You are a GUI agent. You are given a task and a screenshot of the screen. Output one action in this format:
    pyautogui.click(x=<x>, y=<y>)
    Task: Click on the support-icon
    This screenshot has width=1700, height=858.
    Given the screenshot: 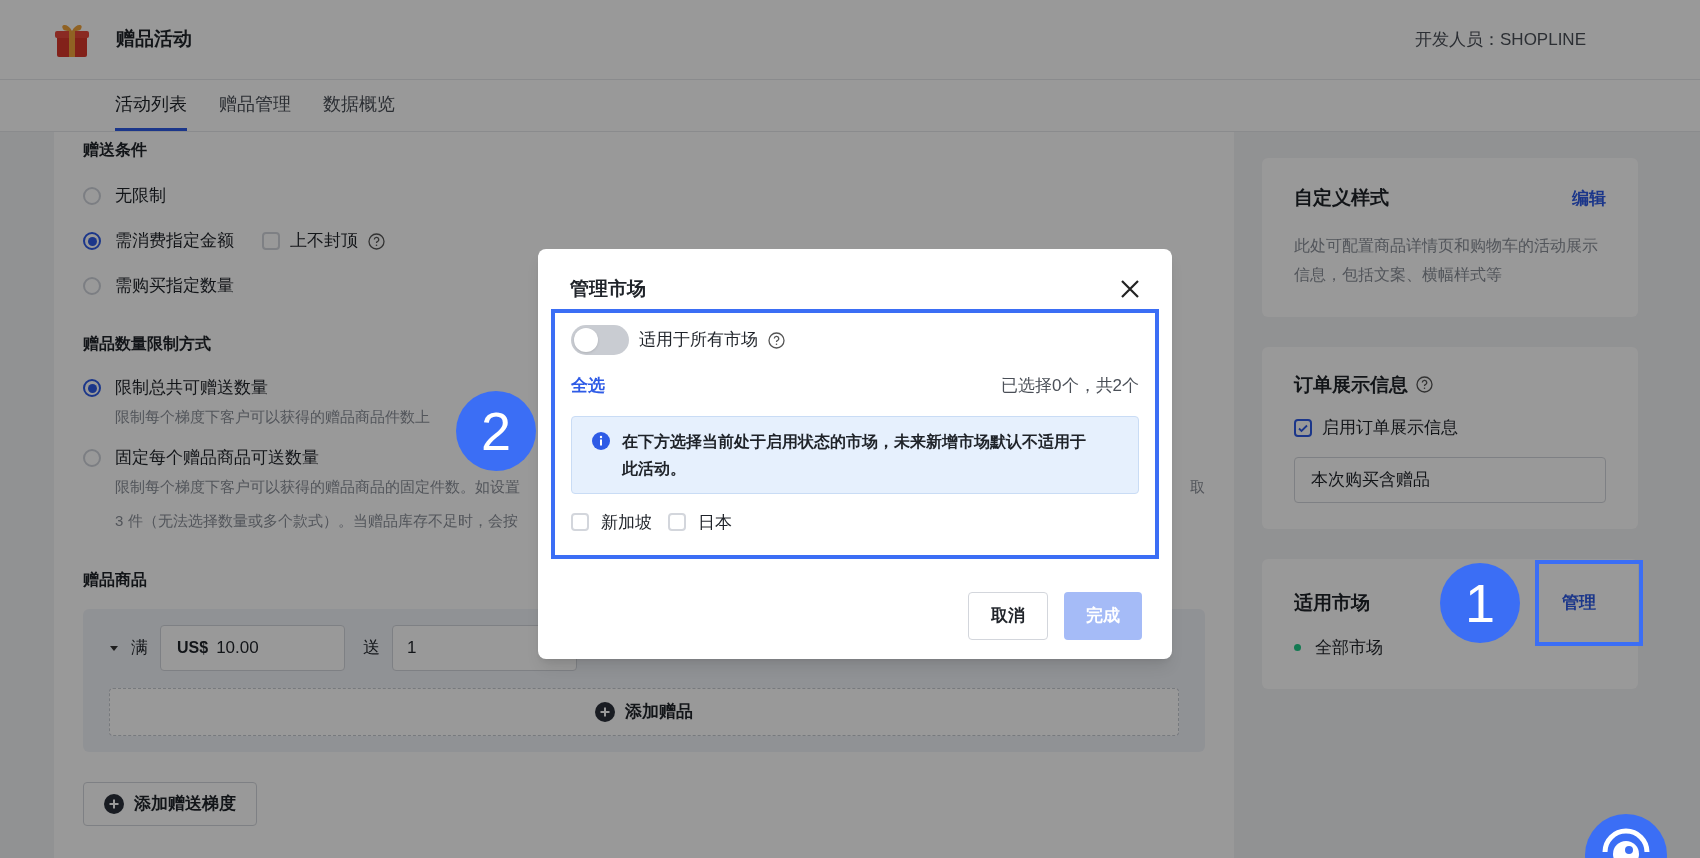 What is the action you would take?
    pyautogui.click(x=1626, y=836)
    